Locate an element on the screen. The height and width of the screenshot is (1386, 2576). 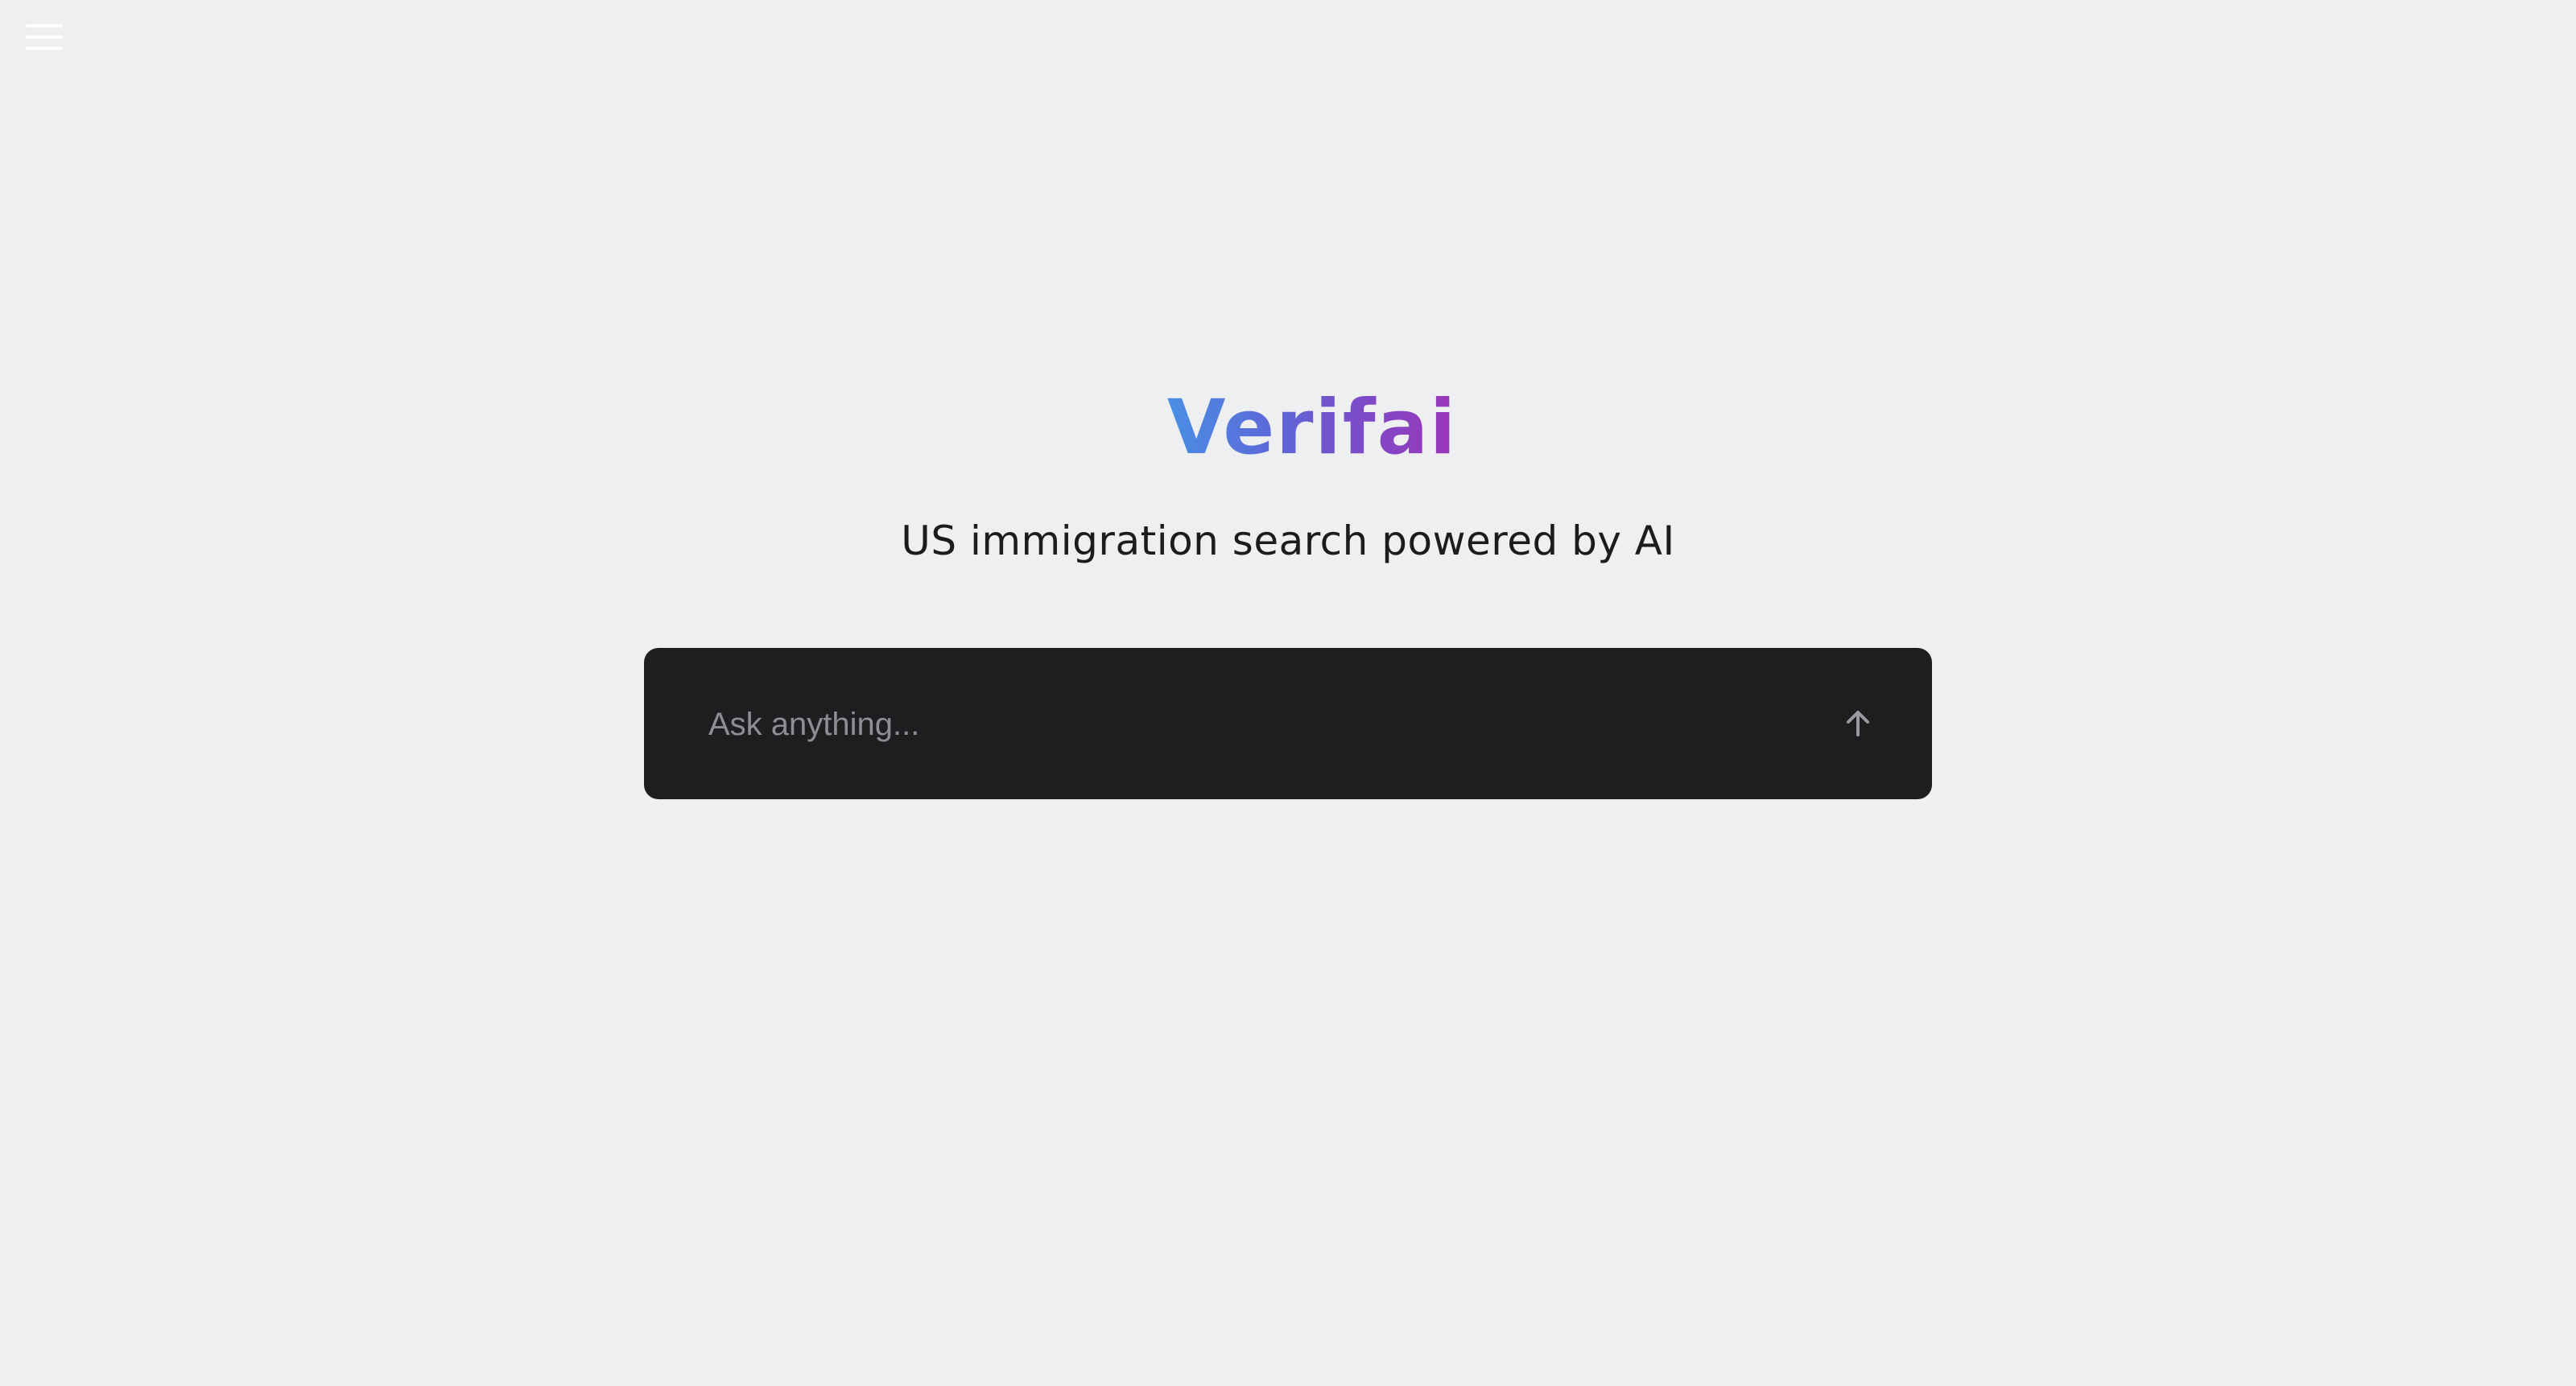
search-input is located at coordinates (1232, 724).